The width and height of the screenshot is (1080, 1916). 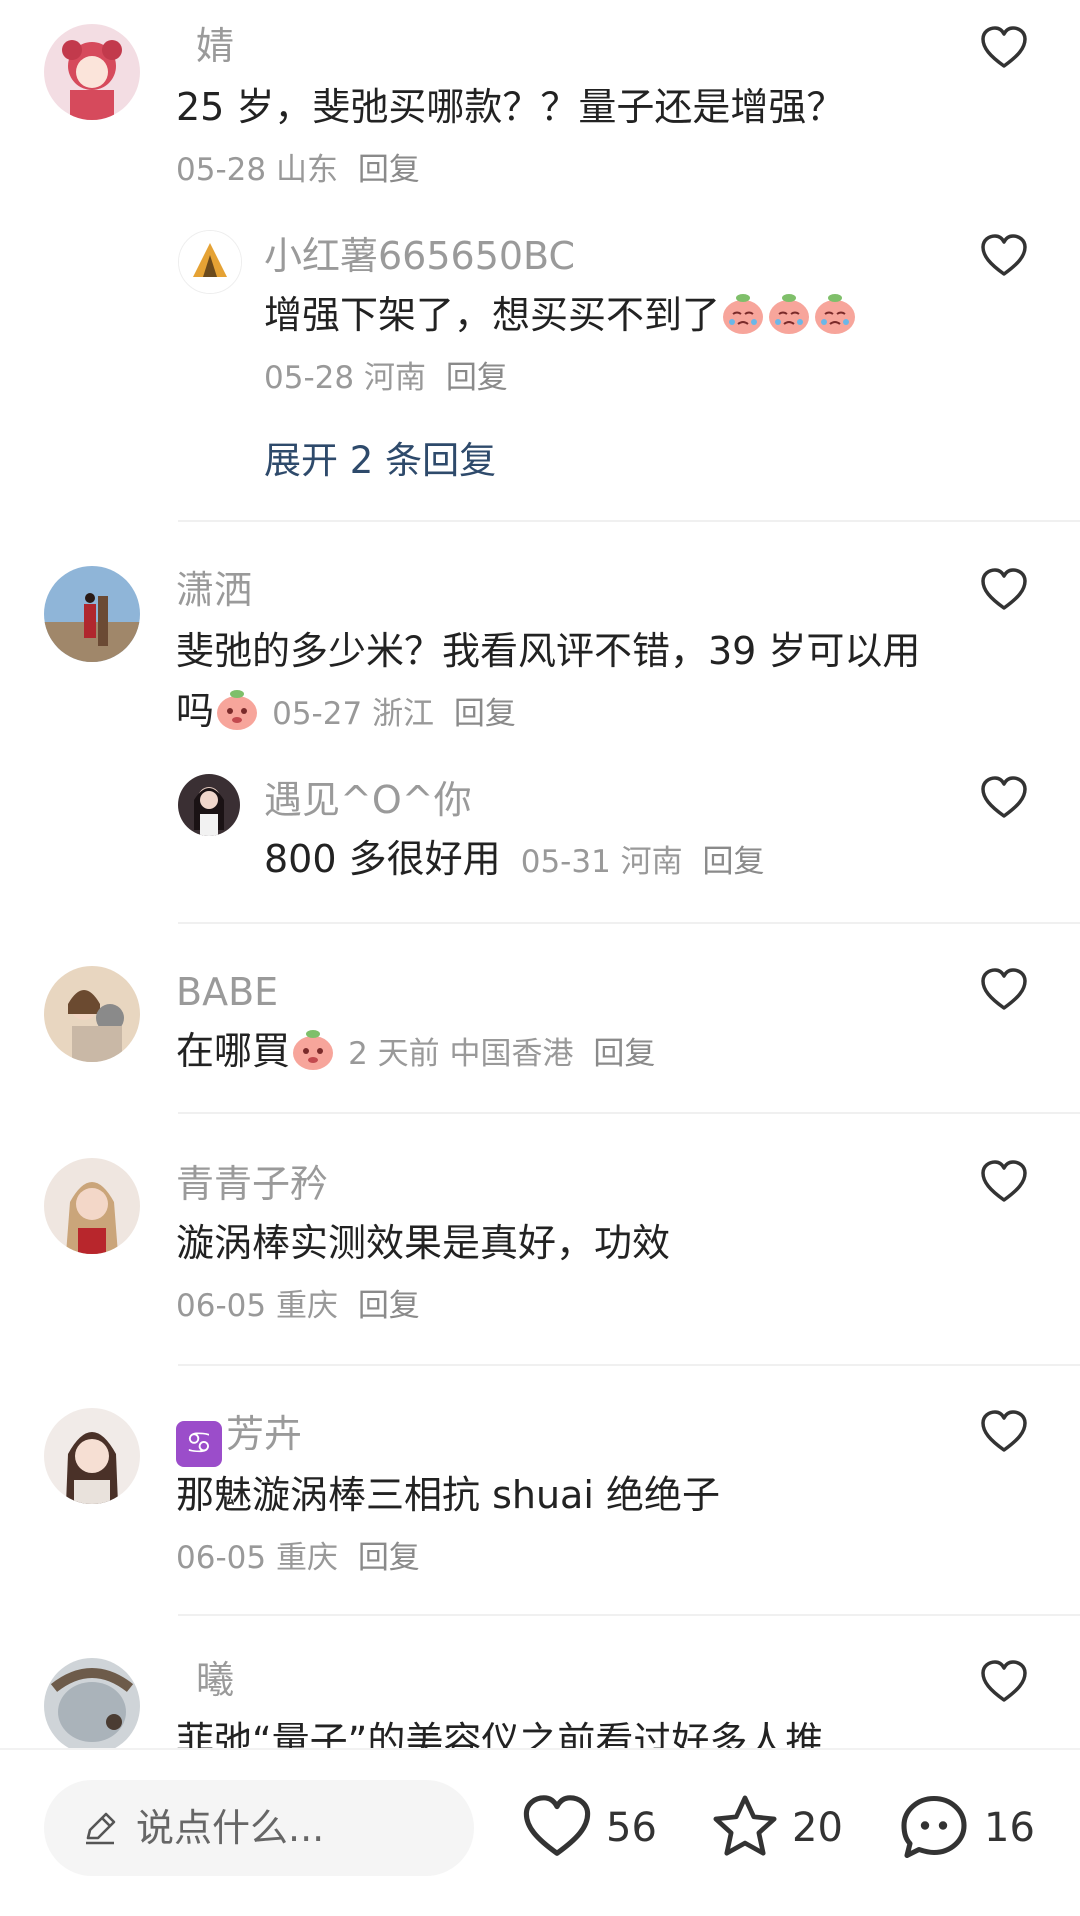 I want to click on comment-text-tail: 吗, so click(x=195, y=711).